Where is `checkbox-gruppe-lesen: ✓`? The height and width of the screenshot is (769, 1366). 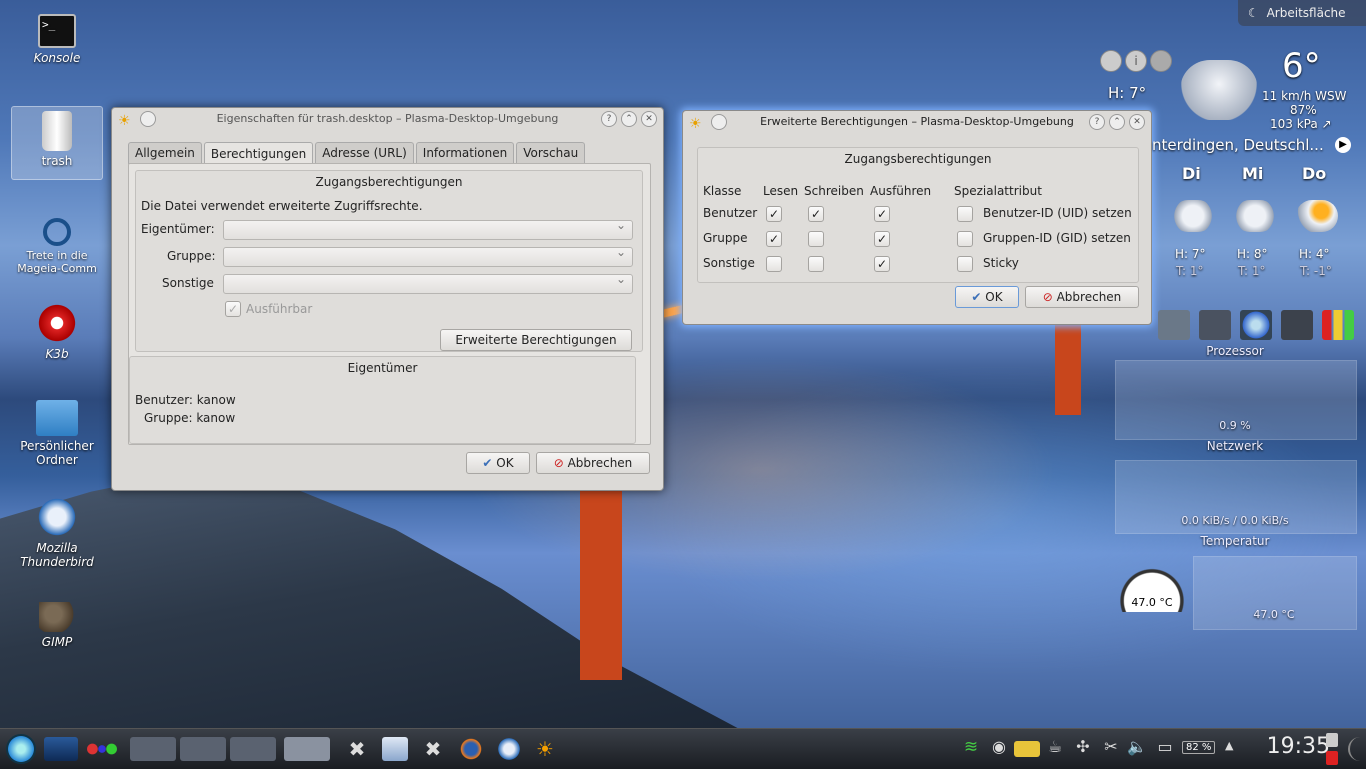
checkbox-gruppe-lesen: ✓ is located at coordinates (774, 239).